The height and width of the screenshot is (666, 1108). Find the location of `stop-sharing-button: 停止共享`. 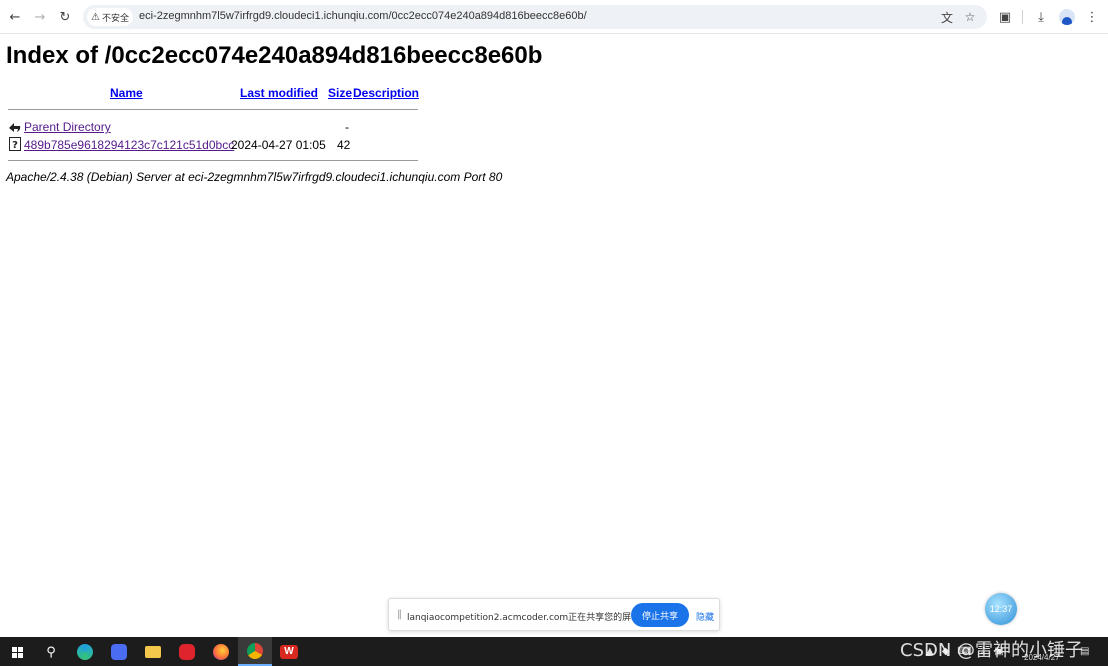

stop-sharing-button: 停止共享 is located at coordinates (660, 615).